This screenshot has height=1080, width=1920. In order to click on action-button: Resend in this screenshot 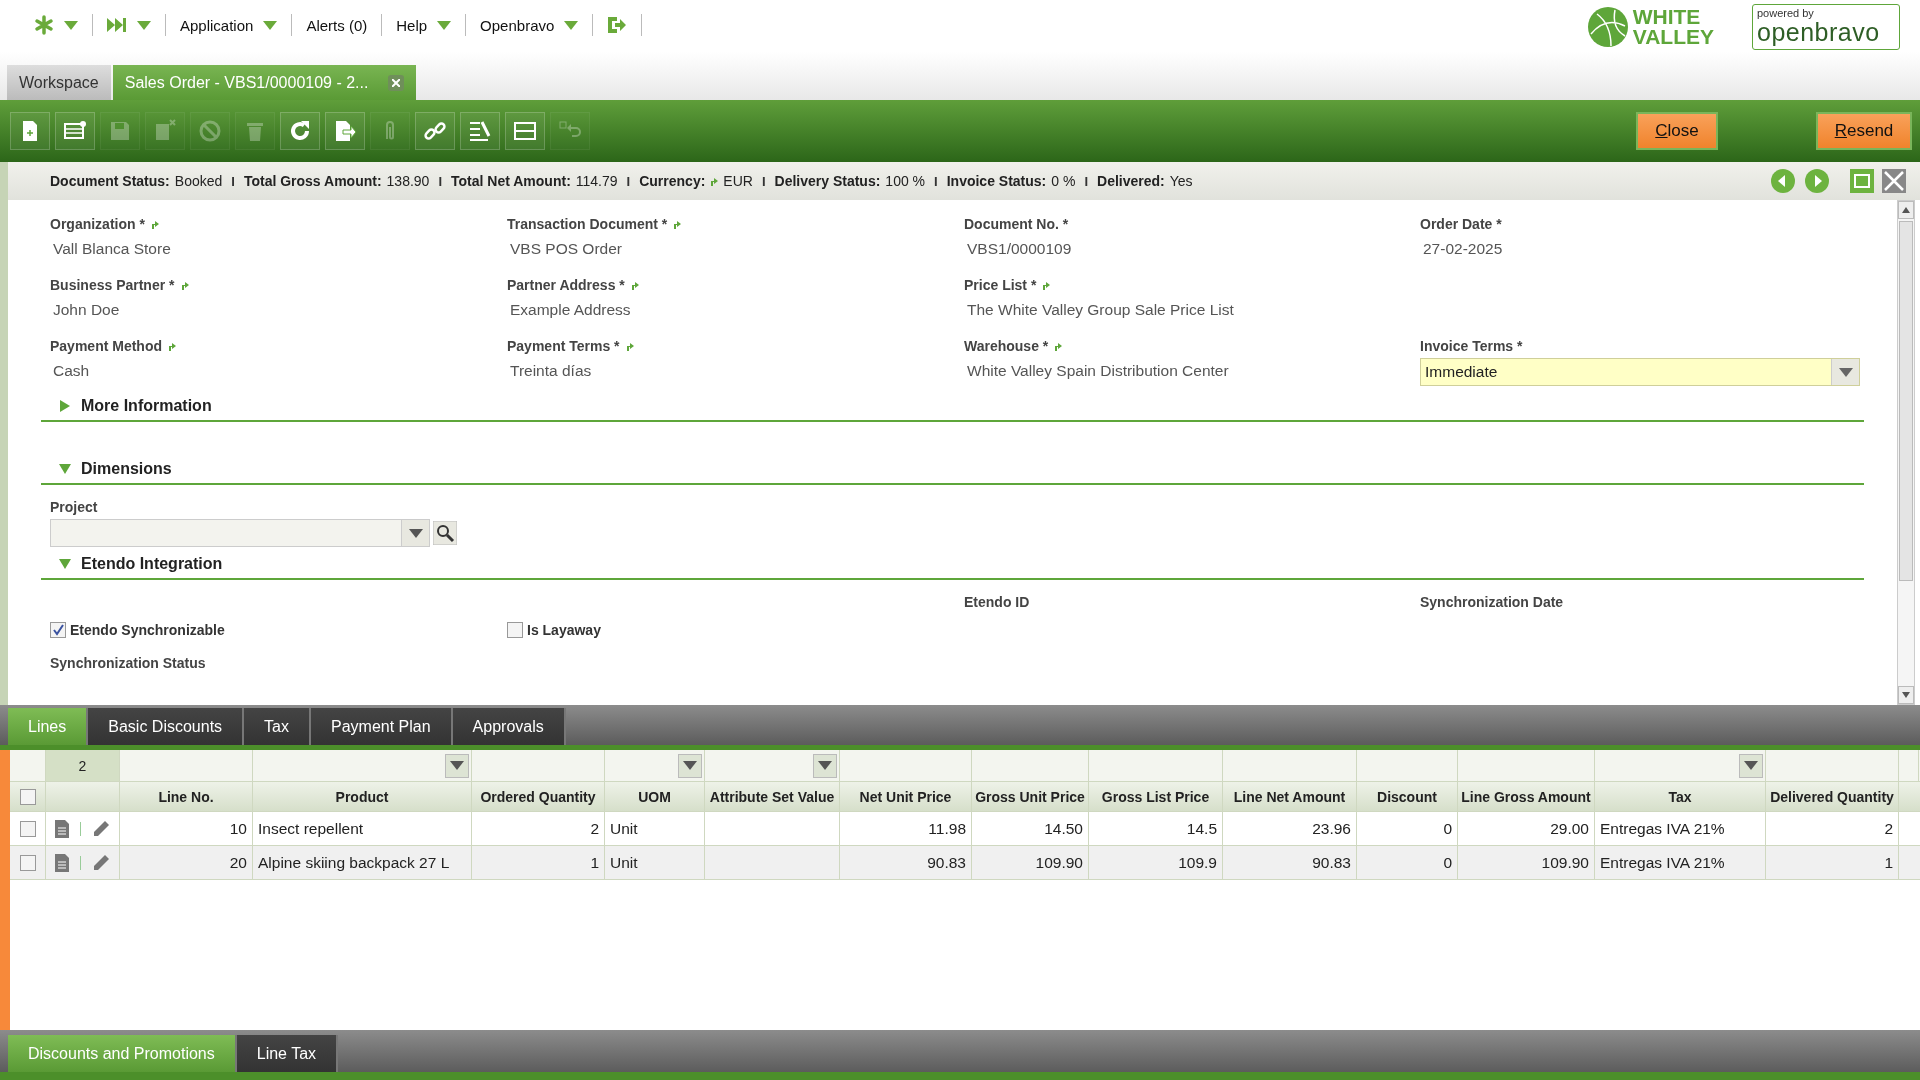, I will do `click(1864, 131)`.